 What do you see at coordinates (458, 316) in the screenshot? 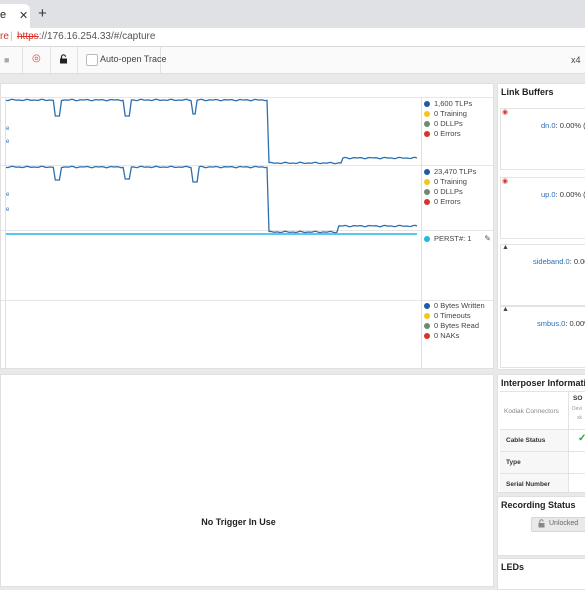
I see `legend-item: 0 Timeouts` at bounding box center [458, 316].